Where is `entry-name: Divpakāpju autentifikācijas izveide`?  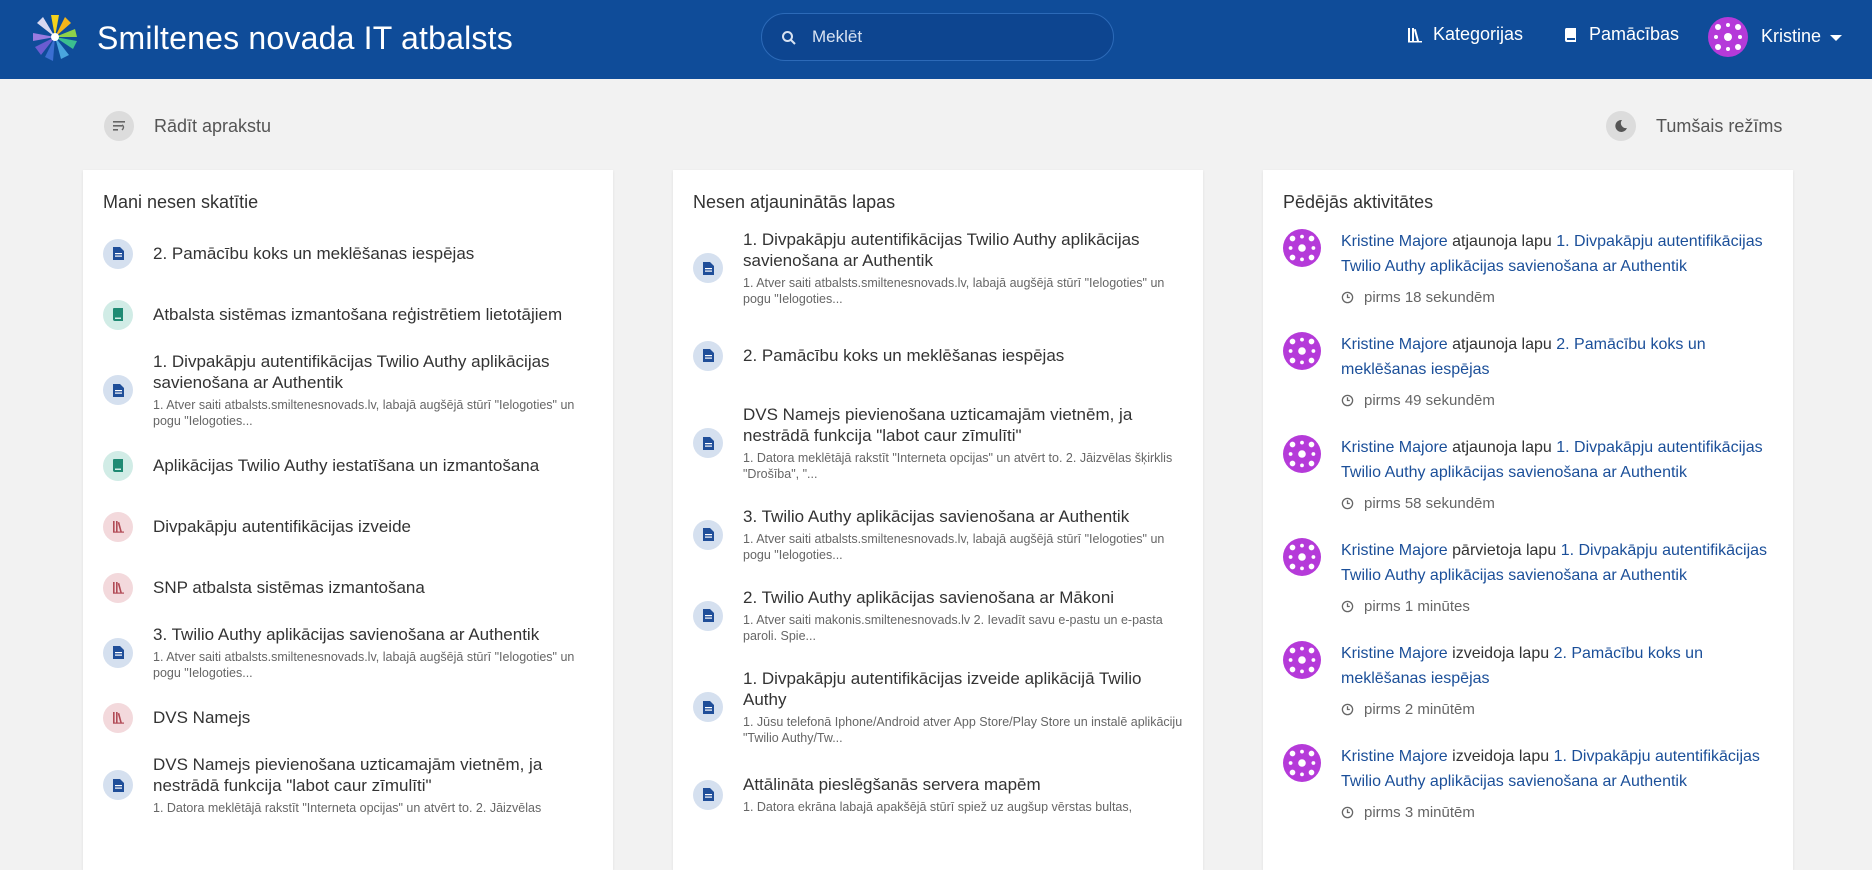 entry-name: Divpakāpju autentifikācijas izveide is located at coordinates (282, 526).